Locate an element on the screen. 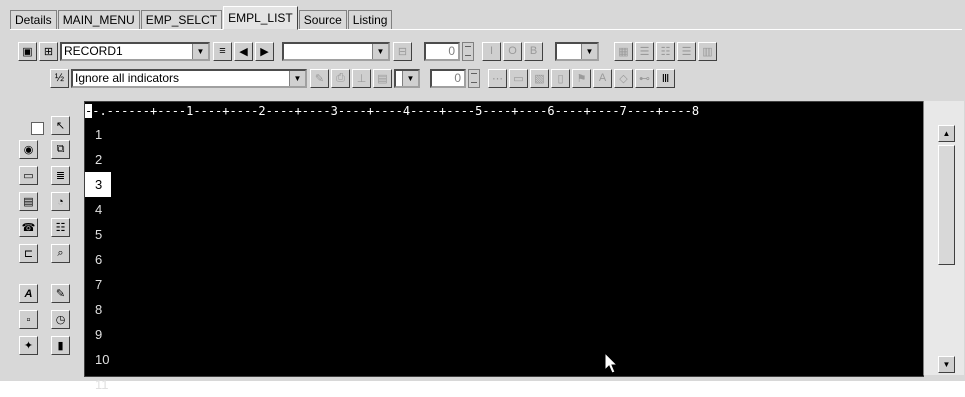  timer-icon: ◷ is located at coordinates (60, 319).